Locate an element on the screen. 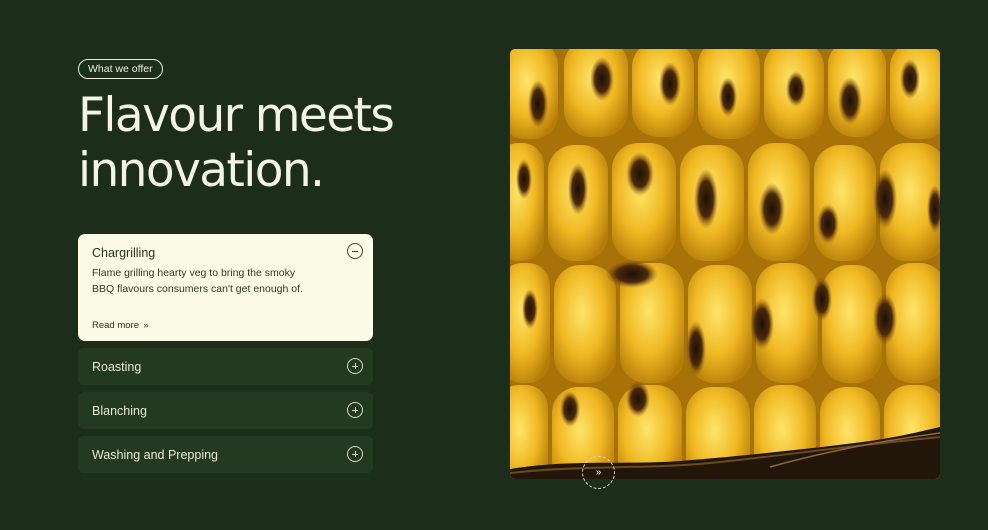 This screenshot has width=988, height=530. read-more-label: Read more is located at coordinates (115, 325).